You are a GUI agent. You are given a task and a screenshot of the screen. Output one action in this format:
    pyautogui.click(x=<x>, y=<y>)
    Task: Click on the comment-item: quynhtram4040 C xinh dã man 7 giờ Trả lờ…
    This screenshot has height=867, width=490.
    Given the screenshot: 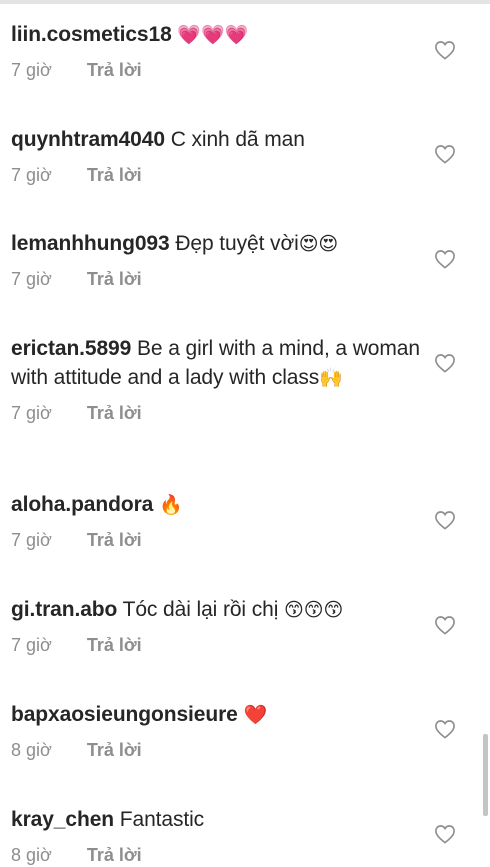 What is the action you would take?
    pyautogui.click(x=246, y=156)
    